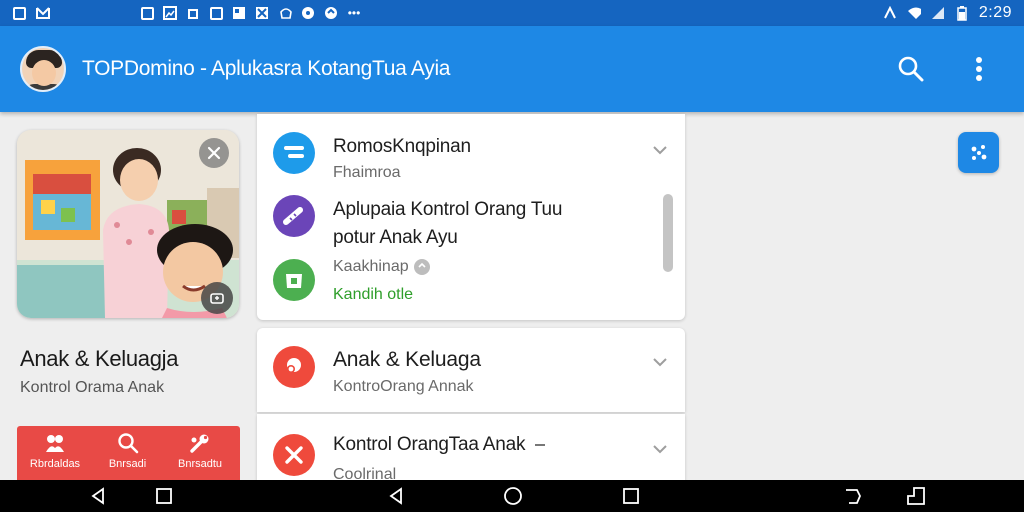 Image resolution: width=1024 pixels, height=512 pixels. I want to click on avatar, so click(43, 69).